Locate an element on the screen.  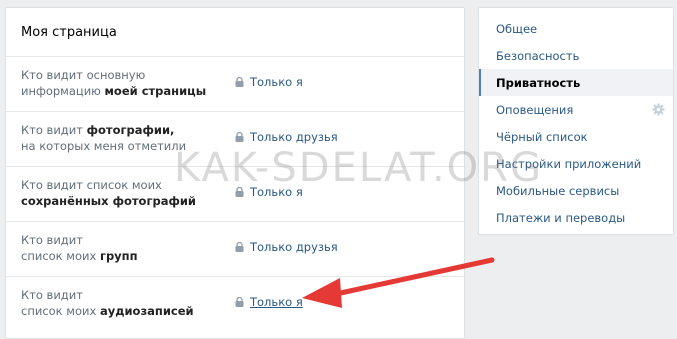
sidebar-item-notifications: Оповещения is located at coordinates (576, 109).